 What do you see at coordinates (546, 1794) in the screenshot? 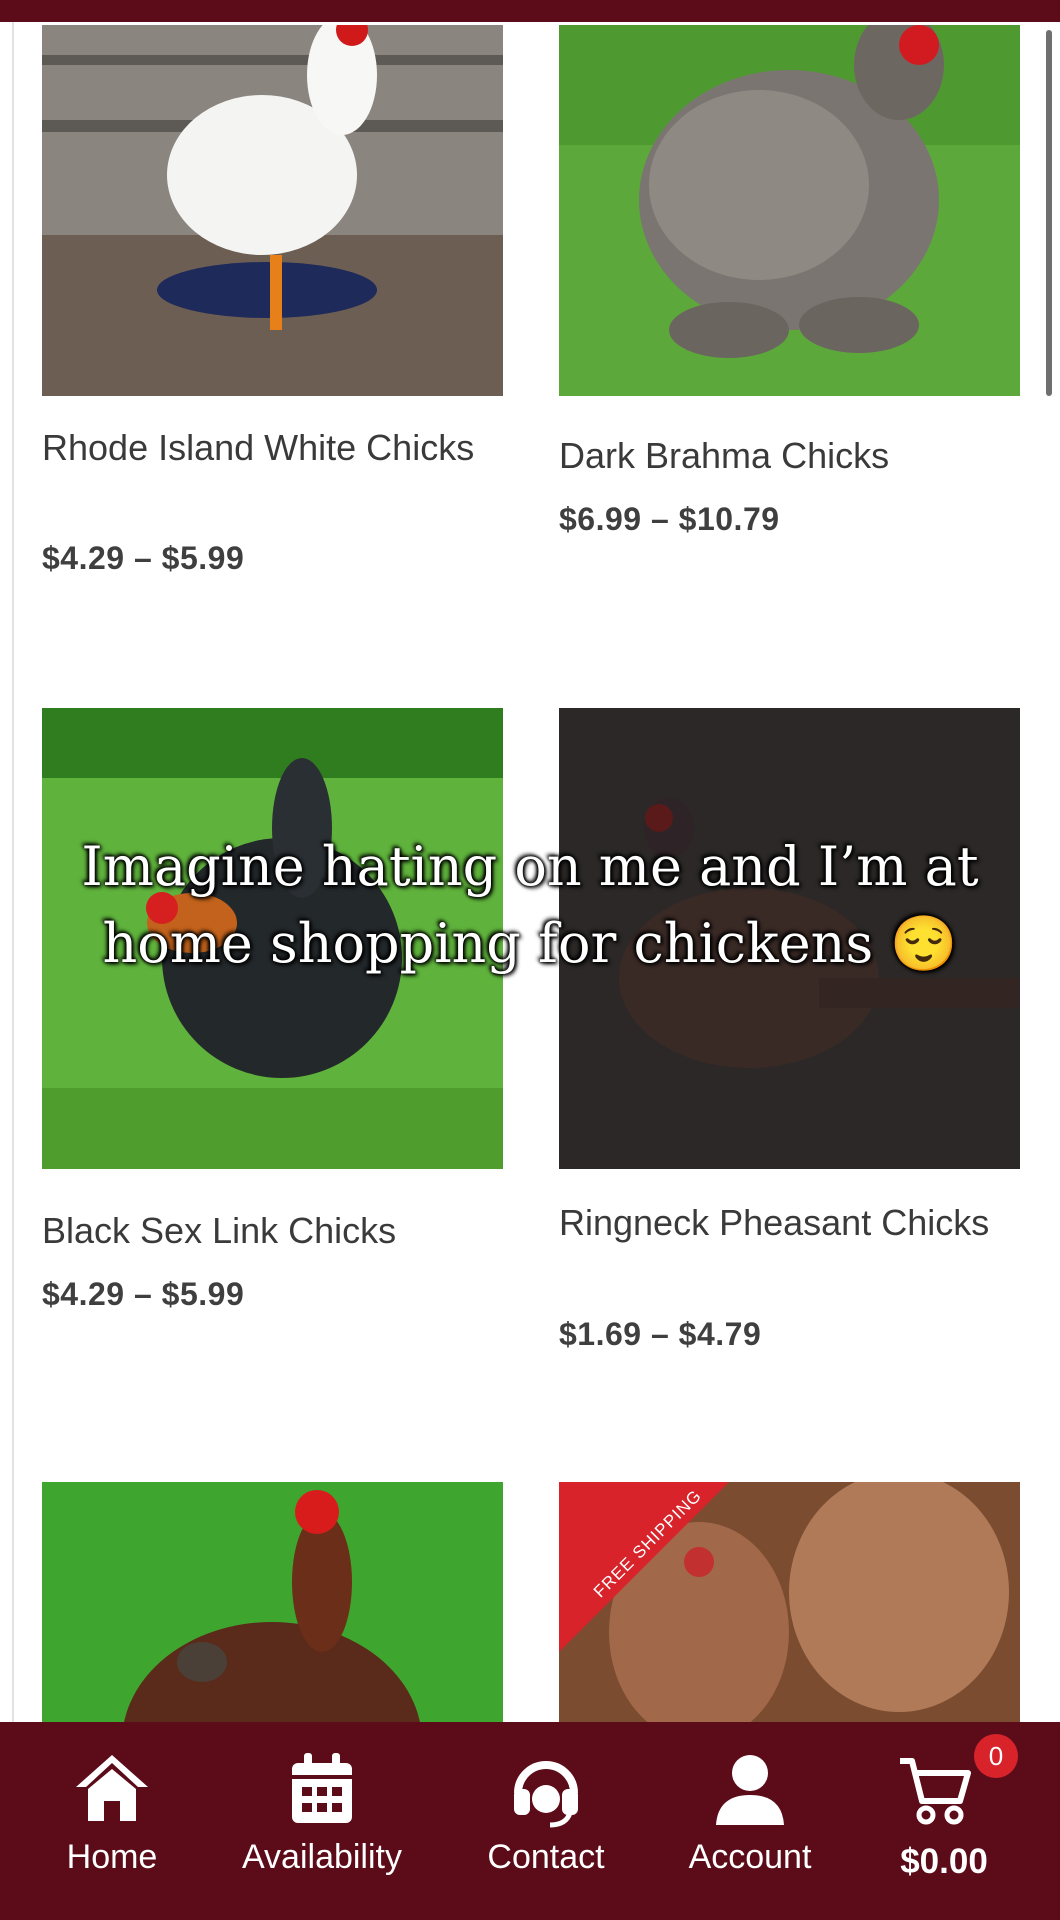
I see `headset-icon` at bounding box center [546, 1794].